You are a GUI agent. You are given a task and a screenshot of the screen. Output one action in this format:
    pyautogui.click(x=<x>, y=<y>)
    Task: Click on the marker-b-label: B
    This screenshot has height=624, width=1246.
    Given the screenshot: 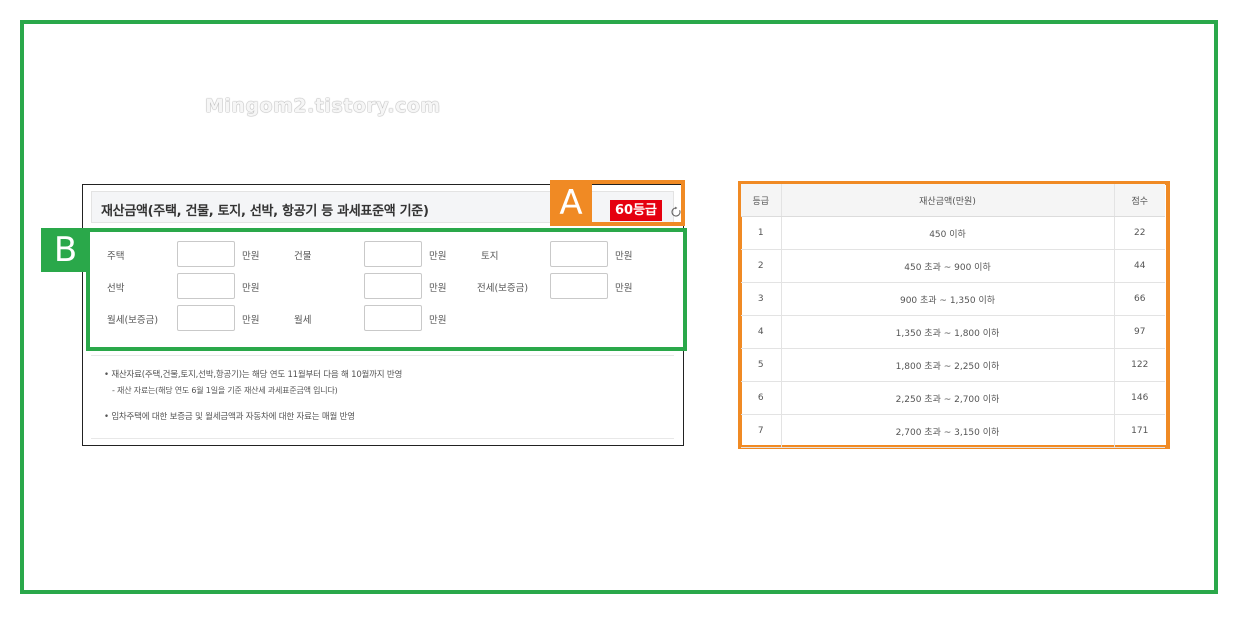 What is the action you would take?
    pyautogui.click(x=65, y=250)
    